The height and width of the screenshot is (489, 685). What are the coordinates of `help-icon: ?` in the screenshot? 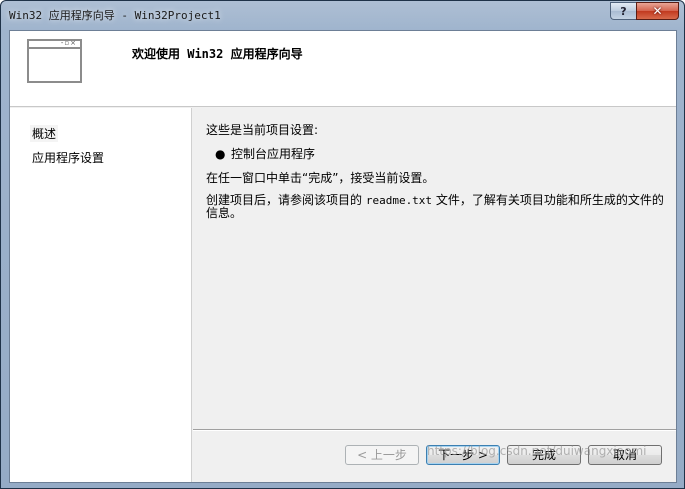 It's located at (623, 11).